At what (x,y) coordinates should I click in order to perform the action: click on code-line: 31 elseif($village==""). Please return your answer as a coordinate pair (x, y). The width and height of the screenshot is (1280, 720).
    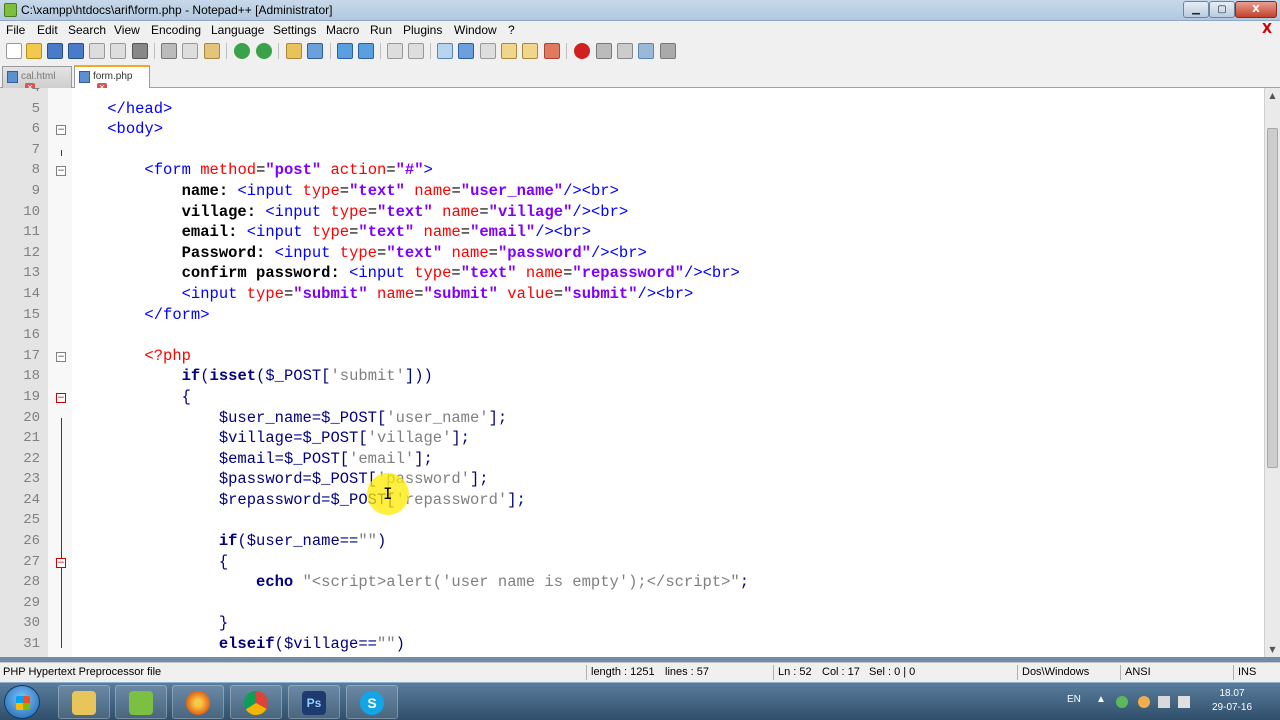
    Looking at the image, I should click on (632, 644).